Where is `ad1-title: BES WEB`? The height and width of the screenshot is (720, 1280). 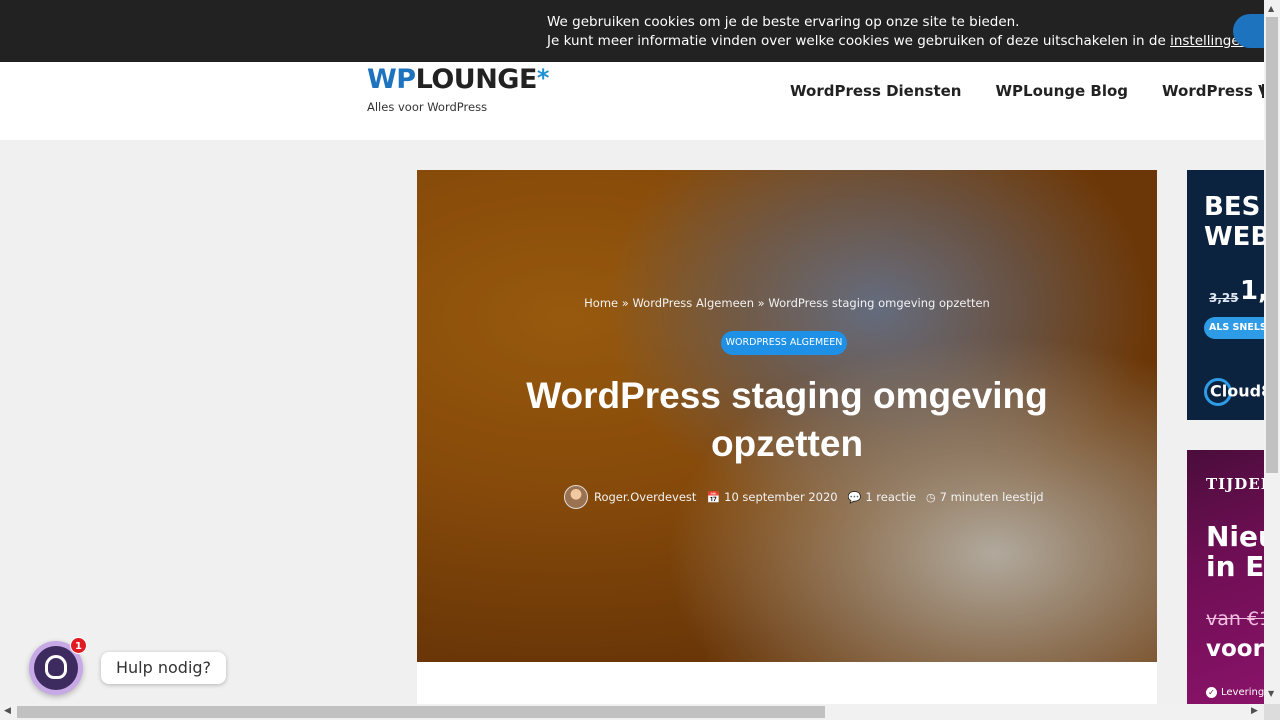 ad1-title: BES WEB is located at coordinates (1234, 222).